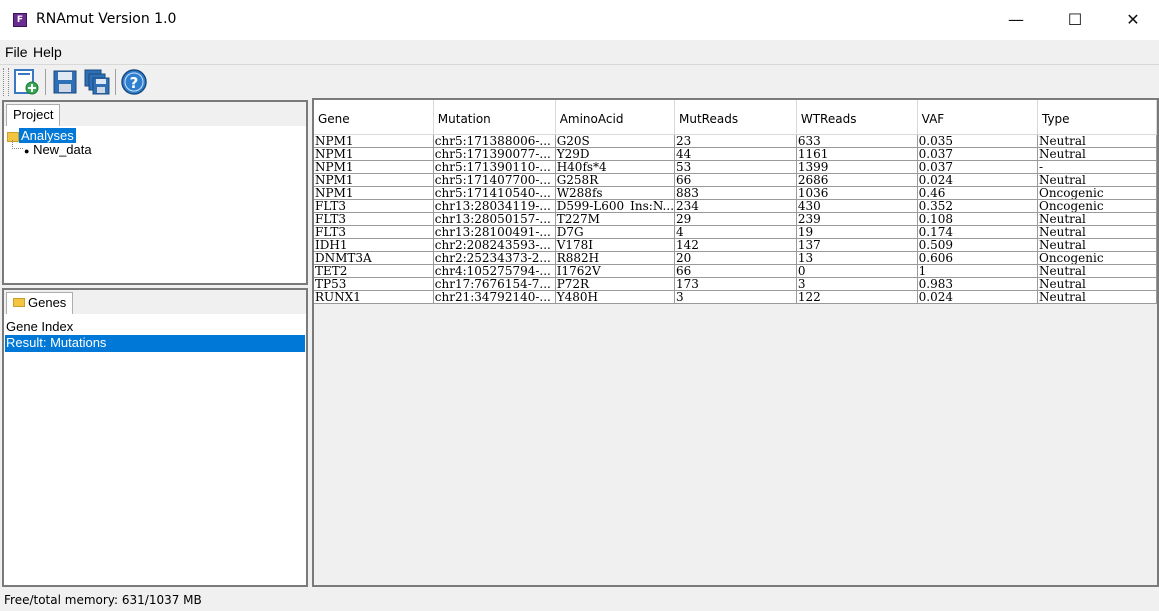 Image resolution: width=1159 pixels, height=611 pixels. I want to click on cell-aminoacid: V178I, so click(615, 245).